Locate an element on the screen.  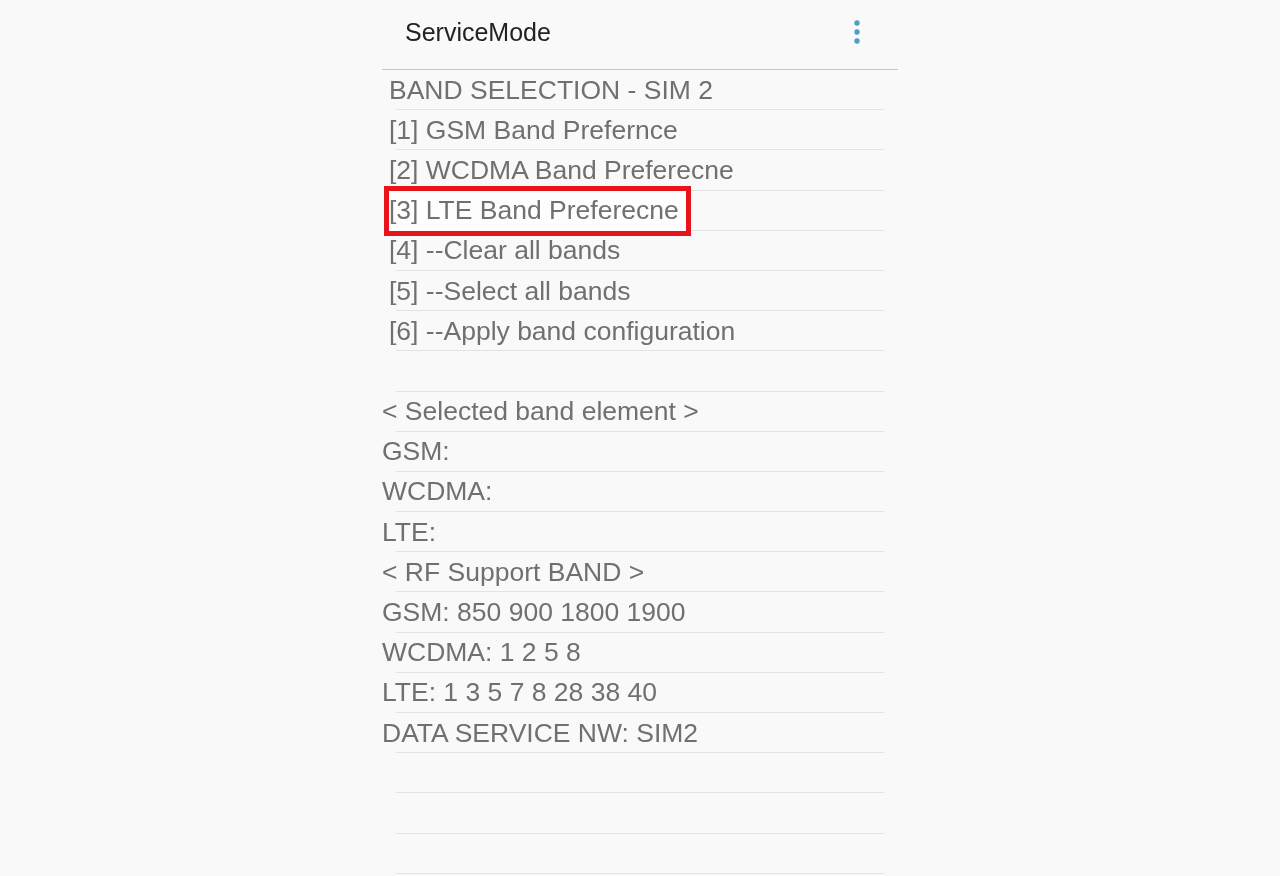
menu-option: [3] LTE Band Preferecne is located at coordinates (537, 211).